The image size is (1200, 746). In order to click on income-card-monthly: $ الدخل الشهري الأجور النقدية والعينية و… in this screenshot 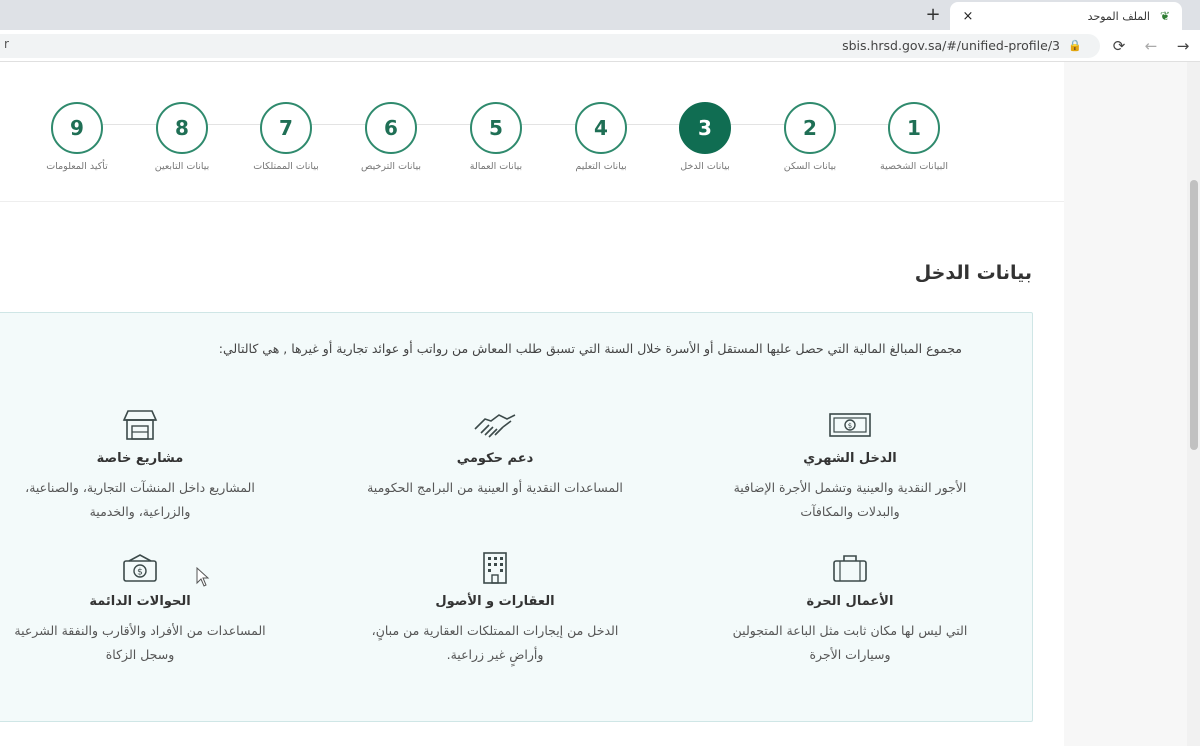, I will do `click(850, 465)`.